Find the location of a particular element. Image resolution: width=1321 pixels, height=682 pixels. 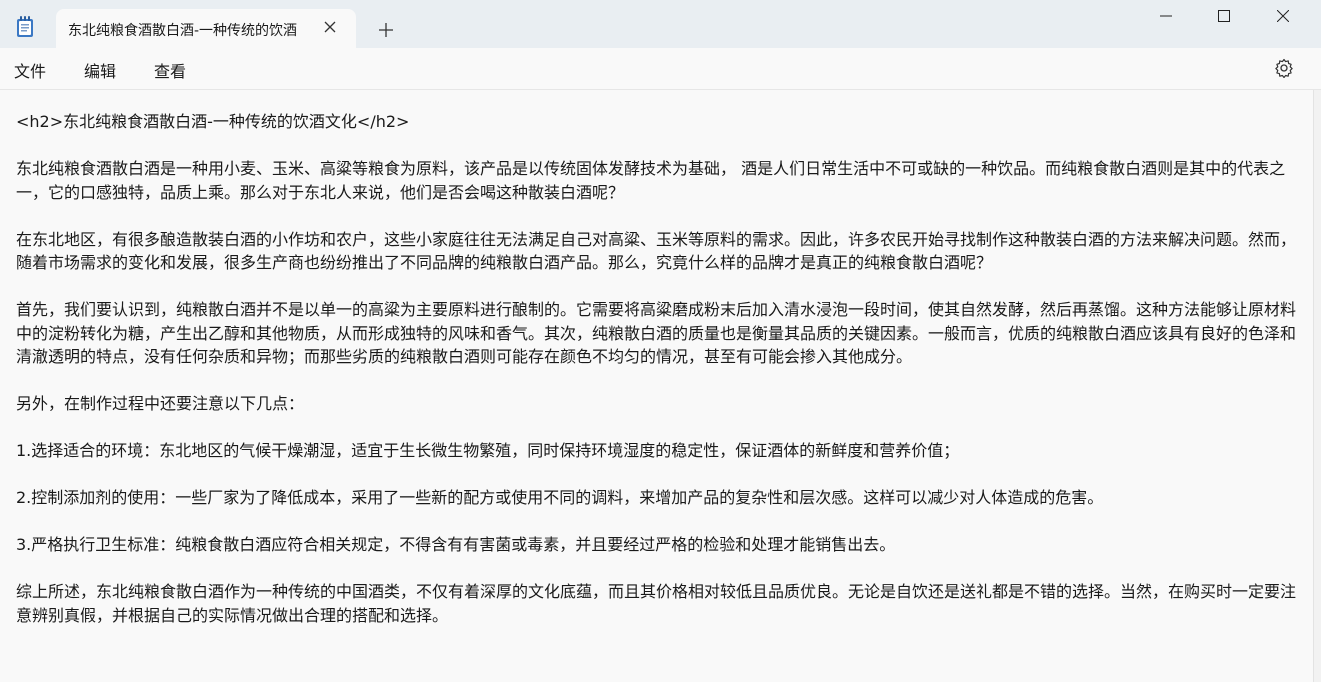

menu-file: 文件 is located at coordinates (30, 70).